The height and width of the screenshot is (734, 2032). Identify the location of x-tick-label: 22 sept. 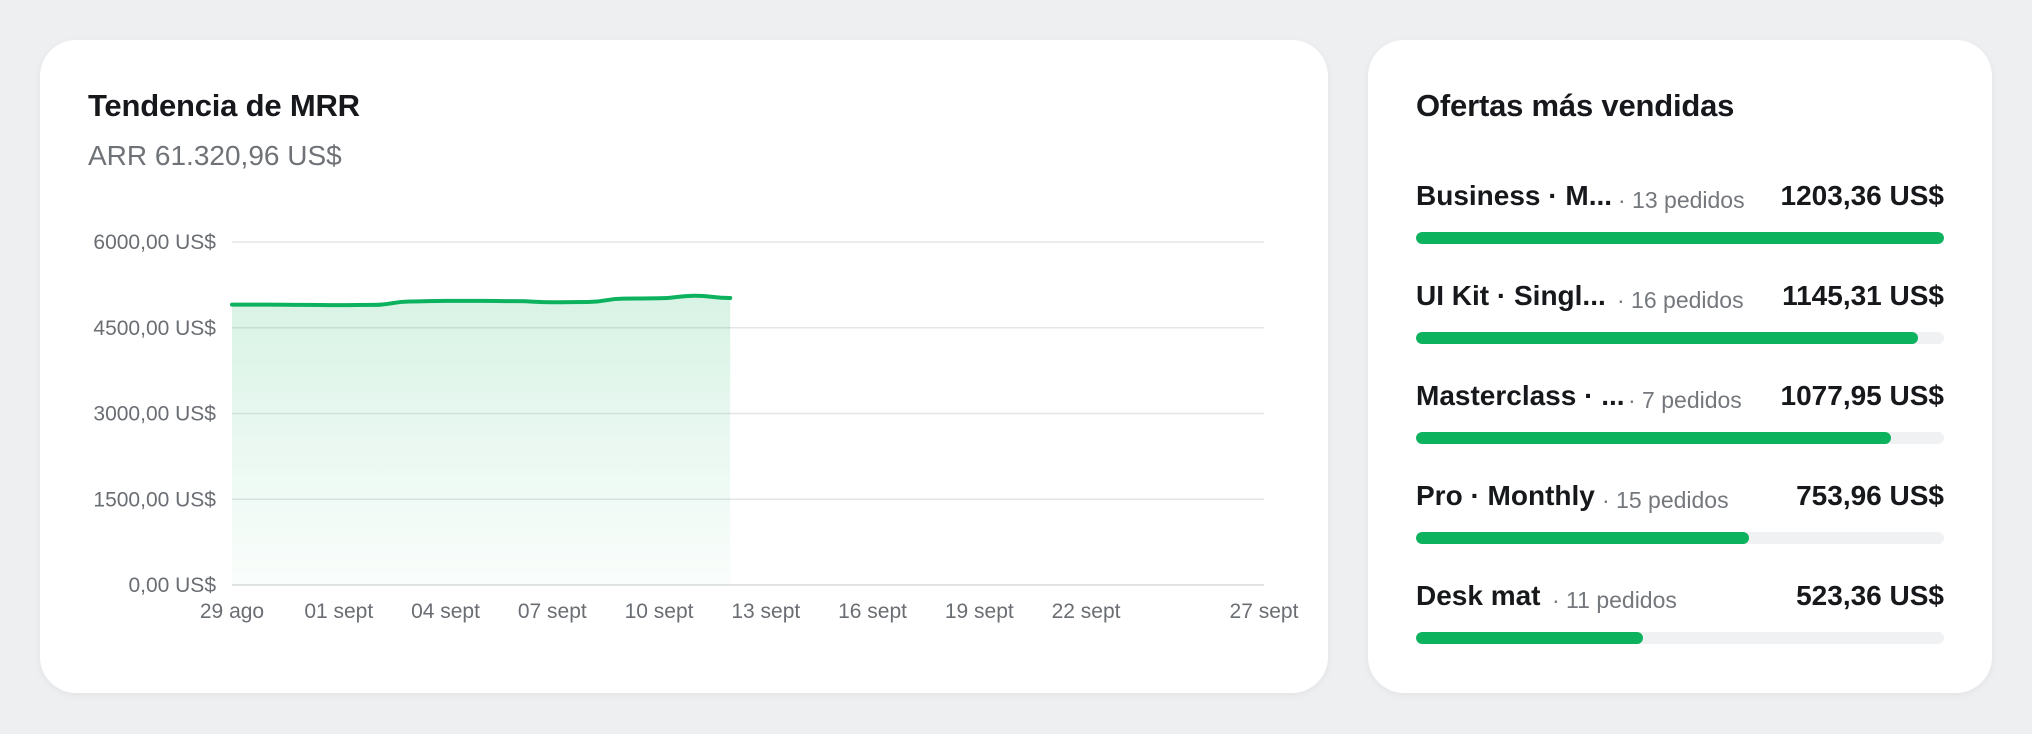
(1086, 611).